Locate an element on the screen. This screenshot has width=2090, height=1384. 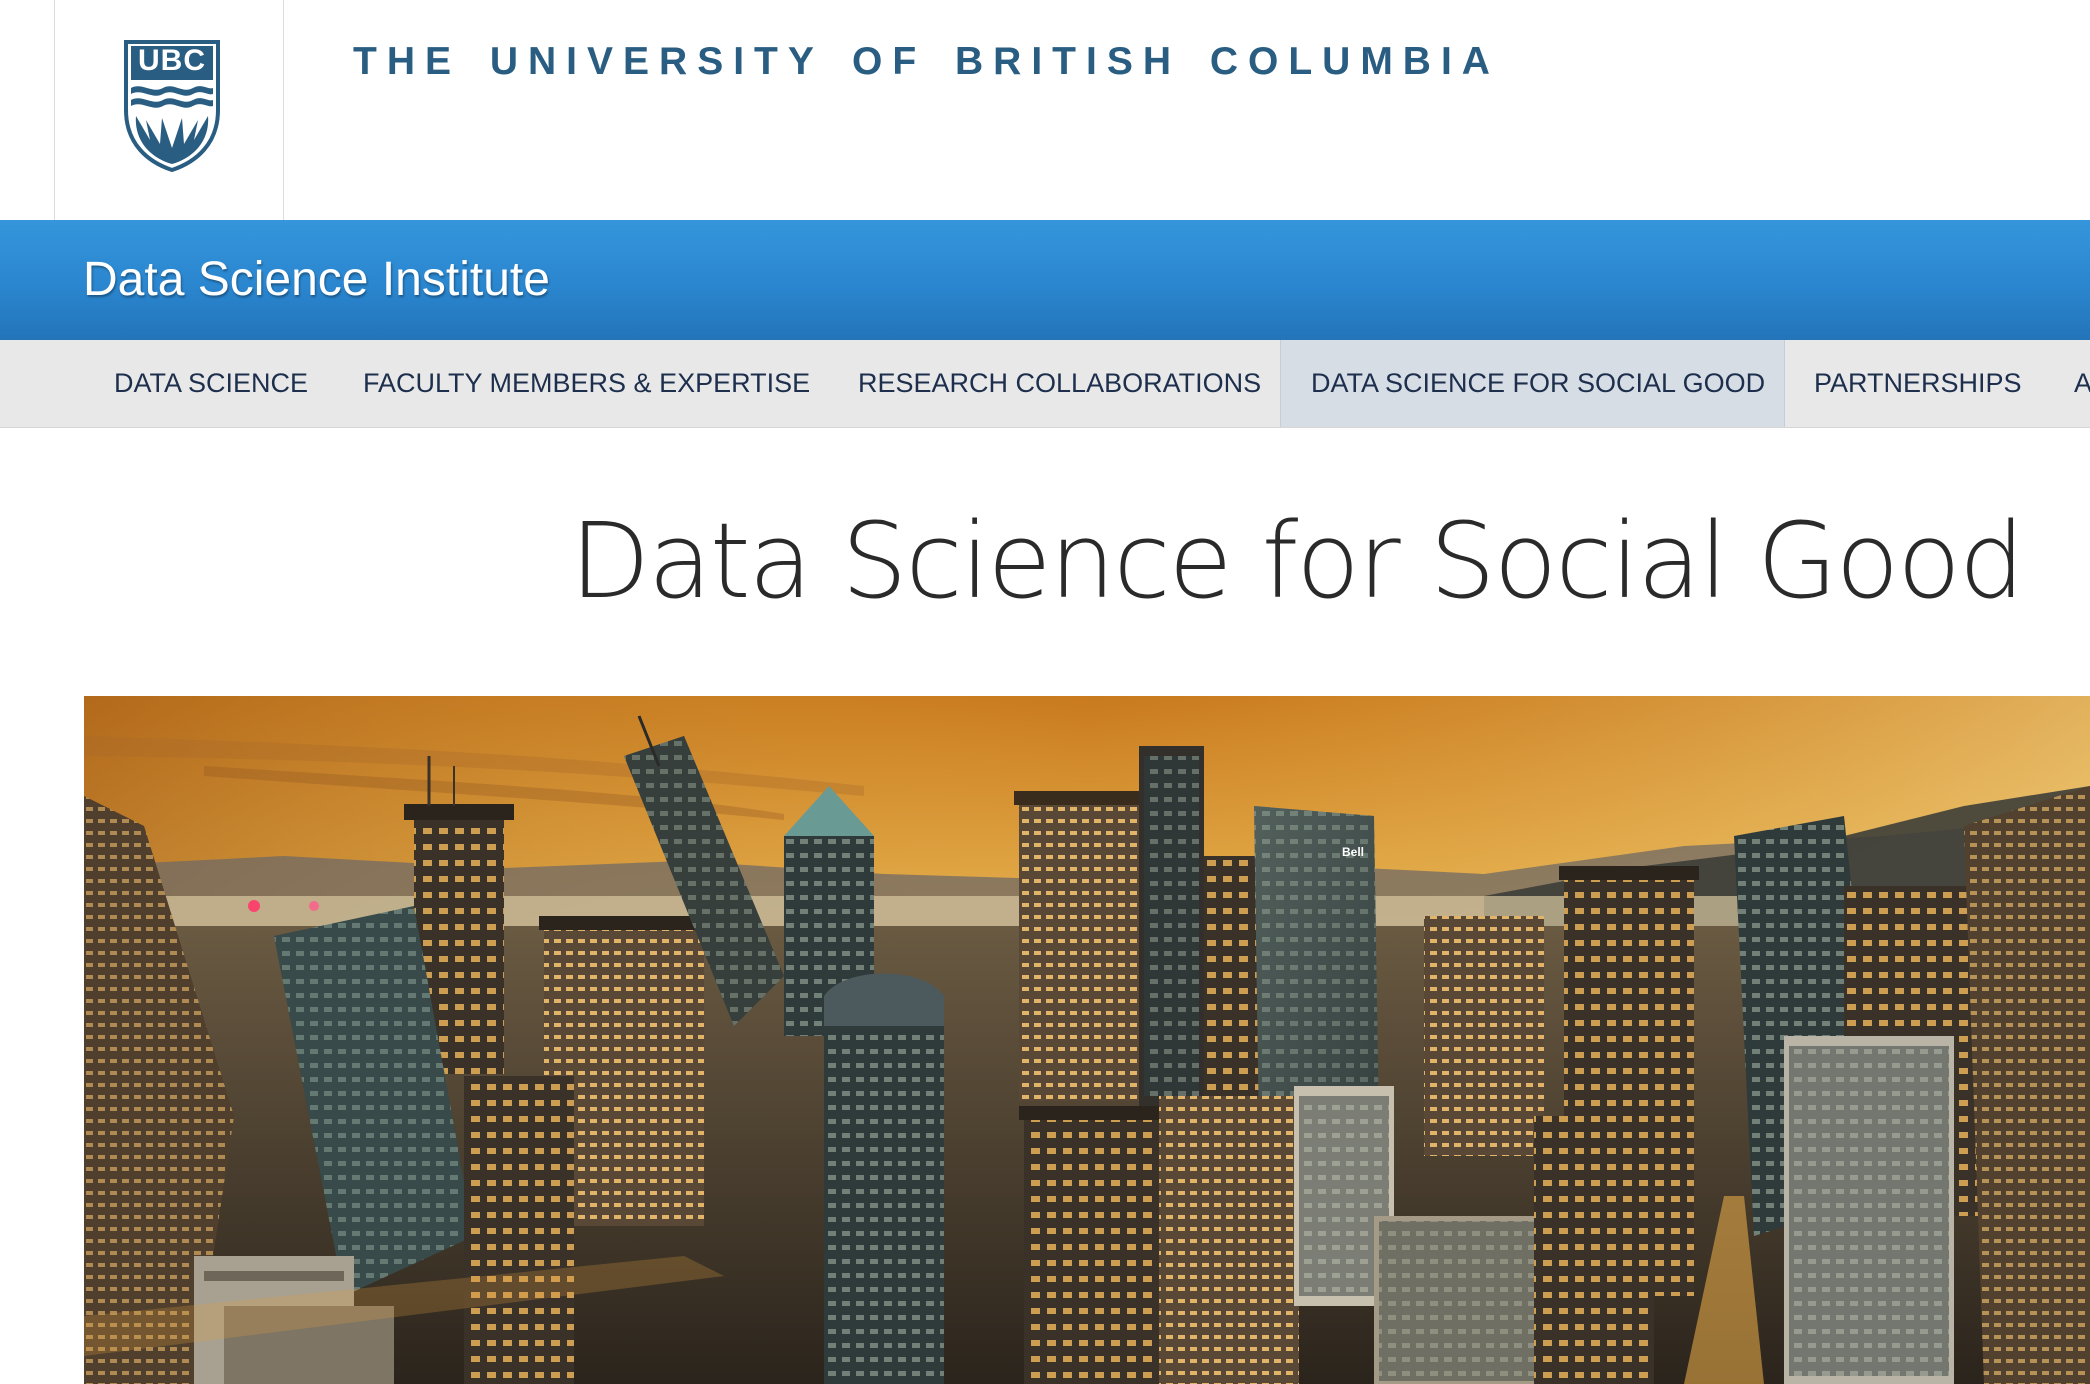
nav-item-more: A is located at coordinates (2067, 383).